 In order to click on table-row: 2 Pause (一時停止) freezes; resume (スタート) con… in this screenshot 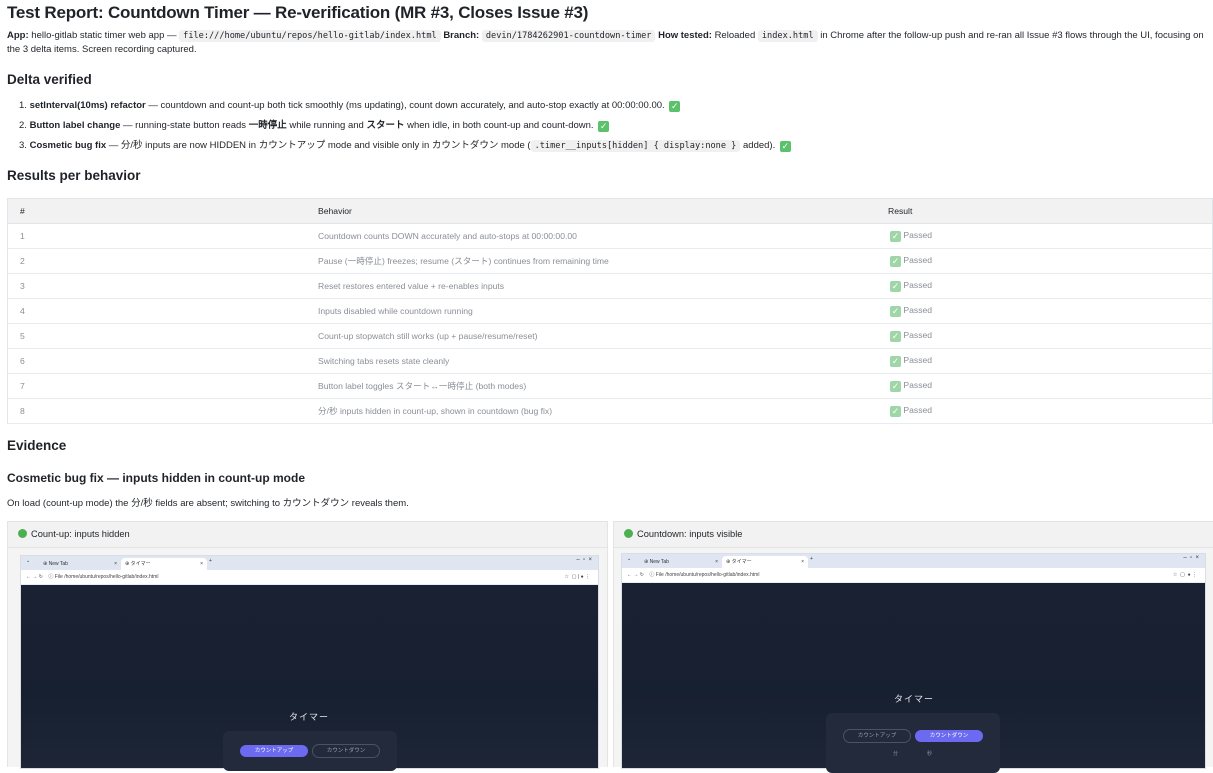, I will do `click(610, 261)`.